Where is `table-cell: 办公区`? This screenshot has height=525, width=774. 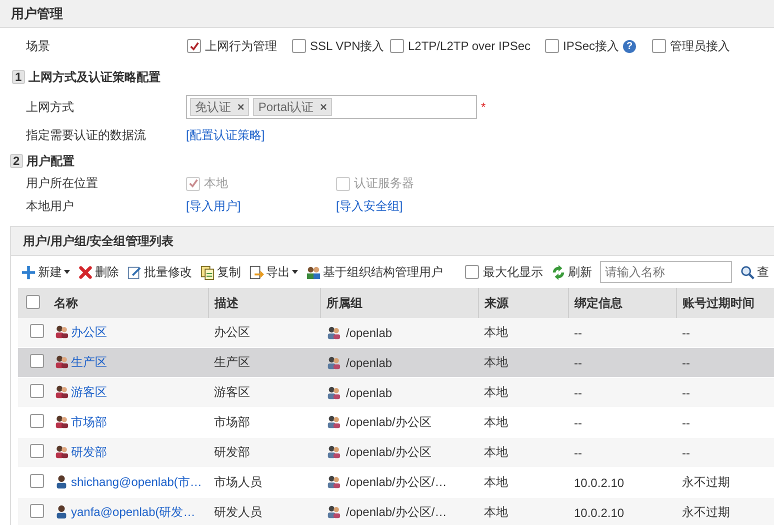
table-cell: 办公区 is located at coordinates (264, 333).